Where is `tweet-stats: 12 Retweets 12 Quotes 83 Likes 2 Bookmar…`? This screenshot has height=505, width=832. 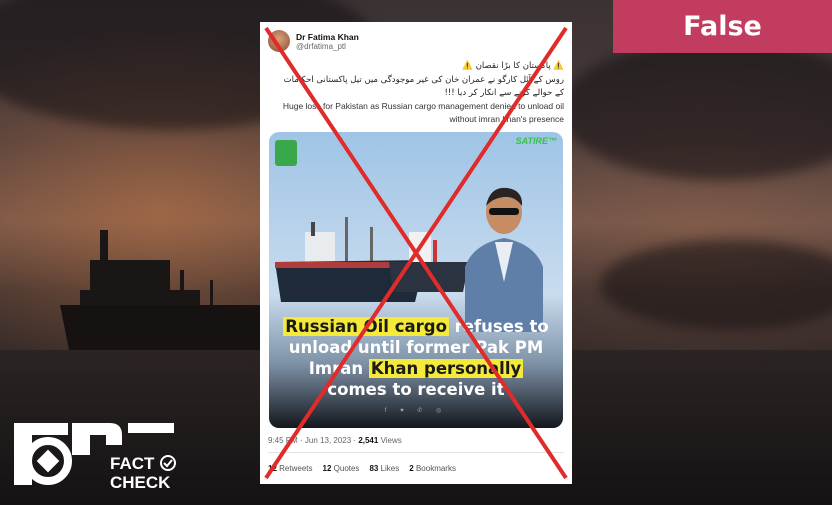 tweet-stats: 12 Retweets 12 Quotes 83 Likes 2 Bookmar… is located at coordinates (362, 468).